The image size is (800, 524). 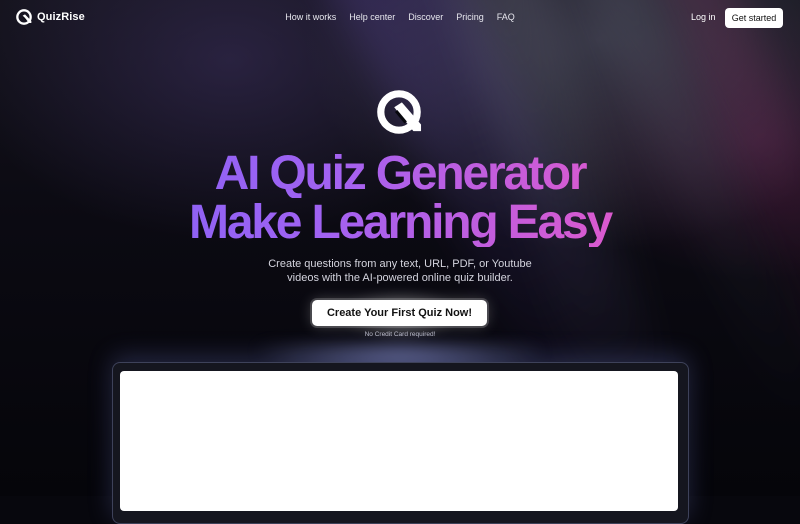 I want to click on login-link: Log in, so click(x=703, y=17).